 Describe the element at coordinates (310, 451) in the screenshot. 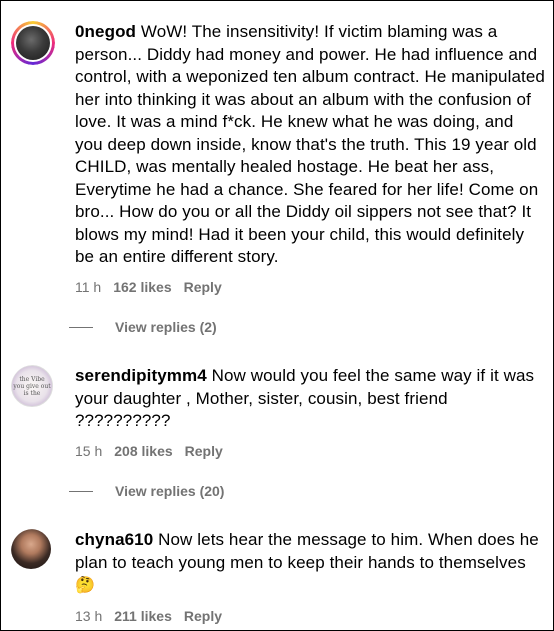

I see `comment-meta: 15 h 208 likes Reply` at that location.